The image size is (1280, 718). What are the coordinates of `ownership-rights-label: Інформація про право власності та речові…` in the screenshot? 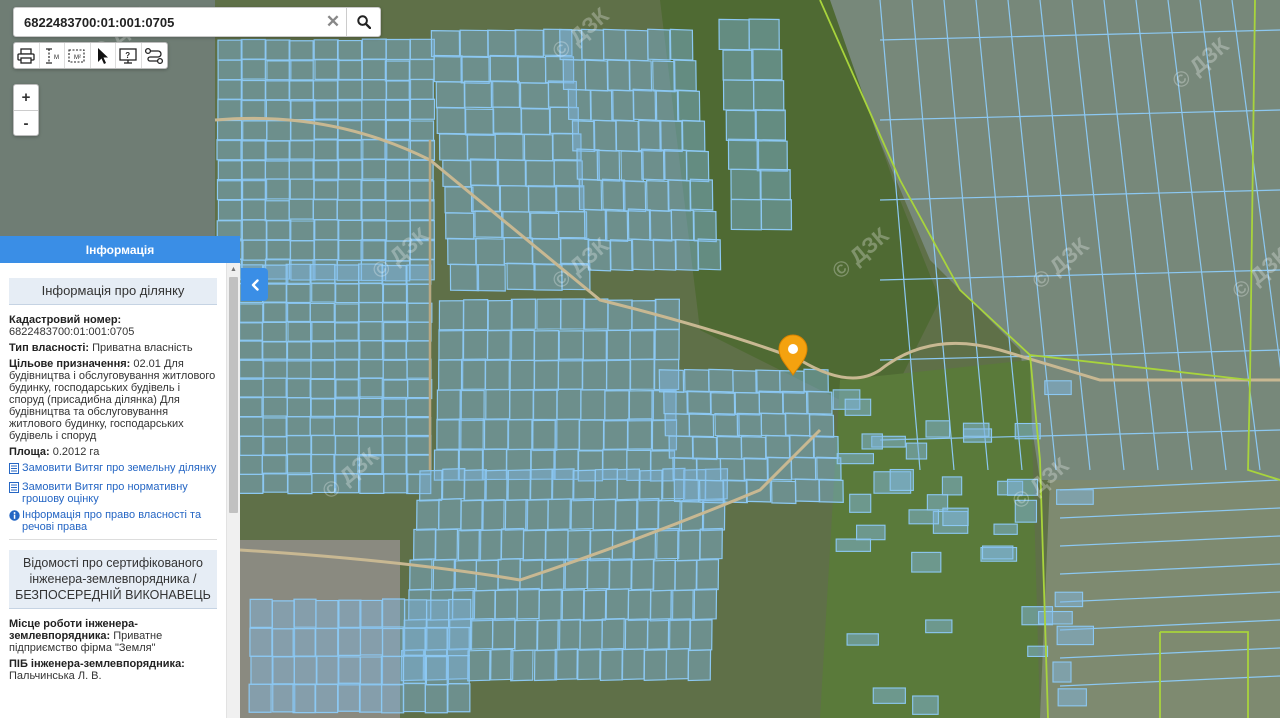 It's located at (119, 521).